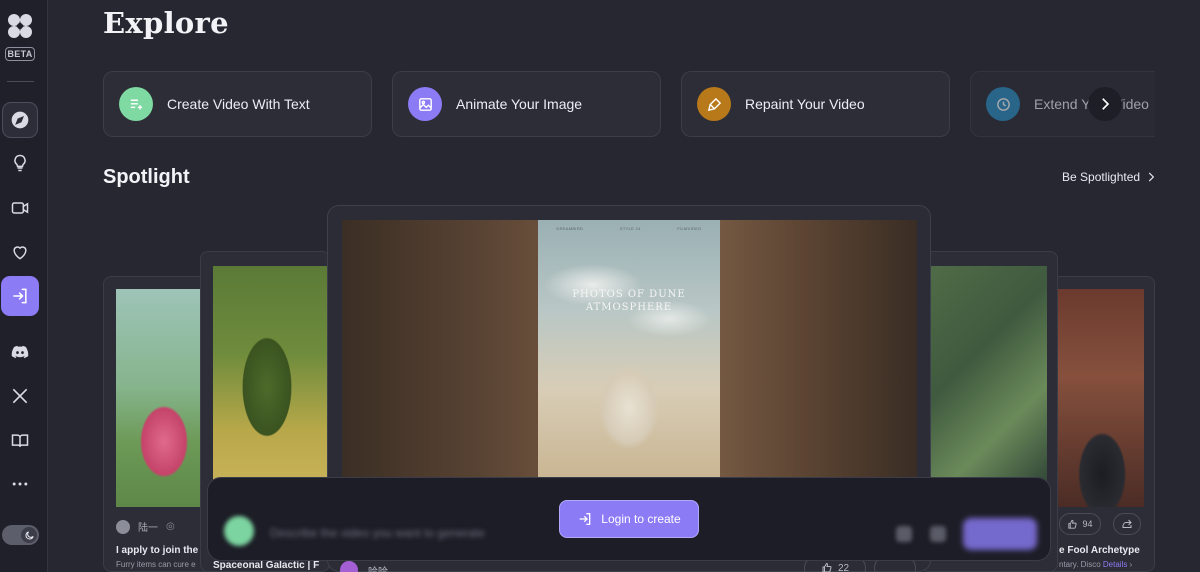 Image resolution: width=1200 pixels, height=572 pixels. I want to click on lightbulb-icon, so click(20, 163).